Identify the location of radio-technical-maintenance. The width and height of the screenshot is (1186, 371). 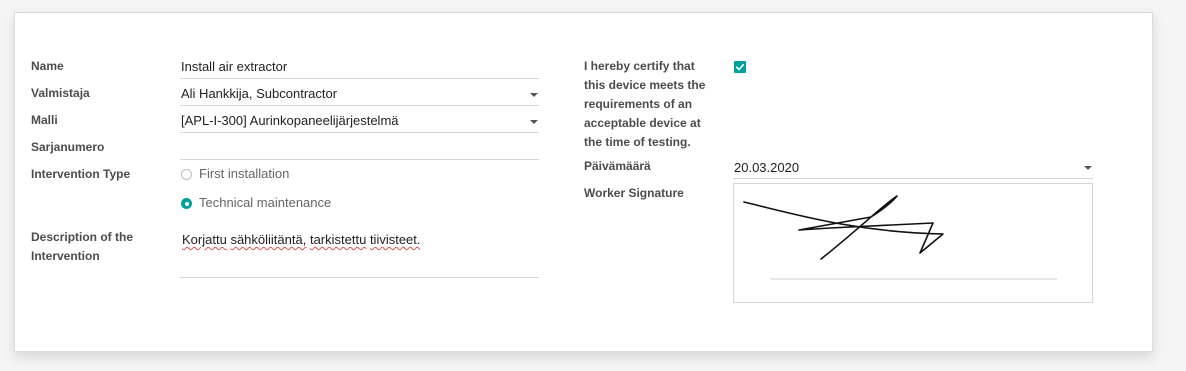
(186, 203).